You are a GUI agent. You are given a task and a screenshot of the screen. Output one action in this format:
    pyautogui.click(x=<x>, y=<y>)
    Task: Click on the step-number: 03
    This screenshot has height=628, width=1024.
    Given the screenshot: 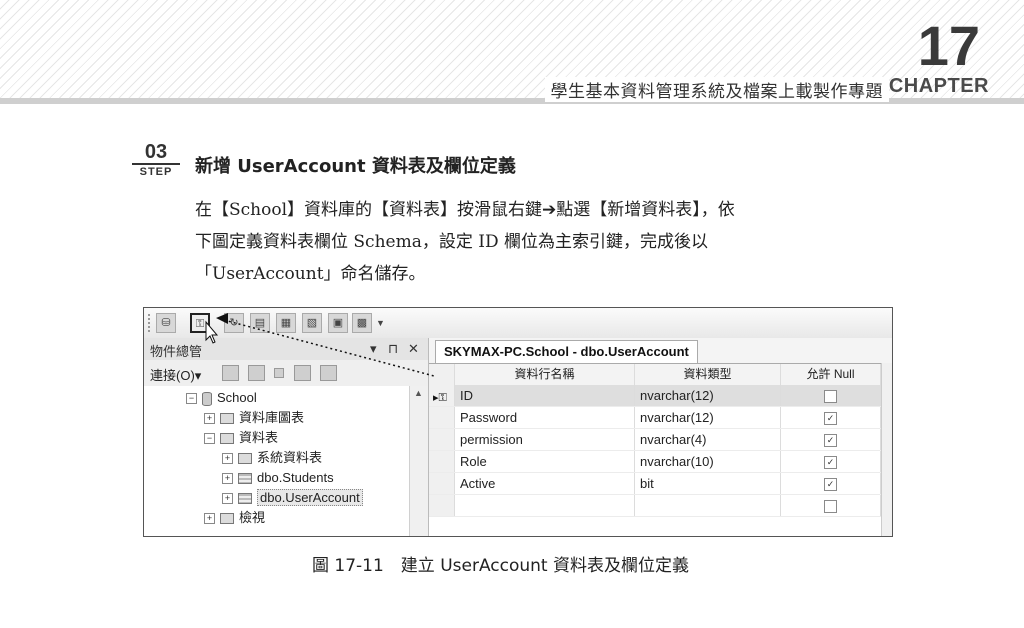 What is the action you would take?
    pyautogui.click(x=156, y=153)
    